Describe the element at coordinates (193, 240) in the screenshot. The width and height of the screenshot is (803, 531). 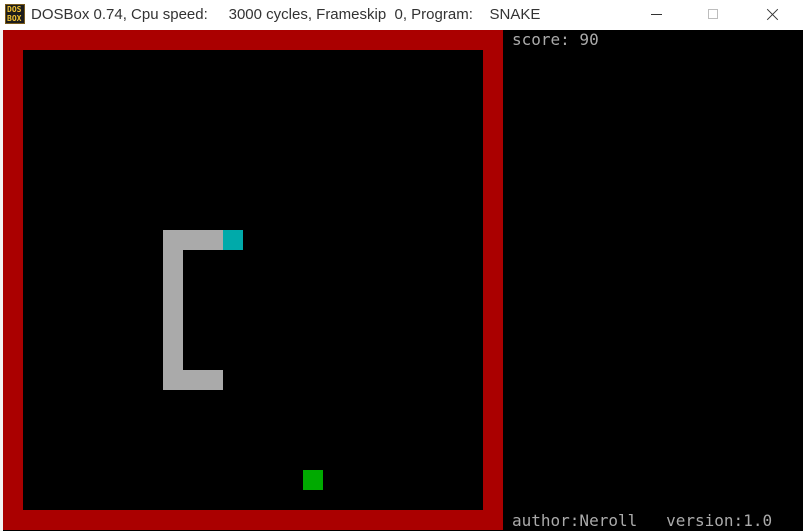
I see `snake-body-top` at that location.